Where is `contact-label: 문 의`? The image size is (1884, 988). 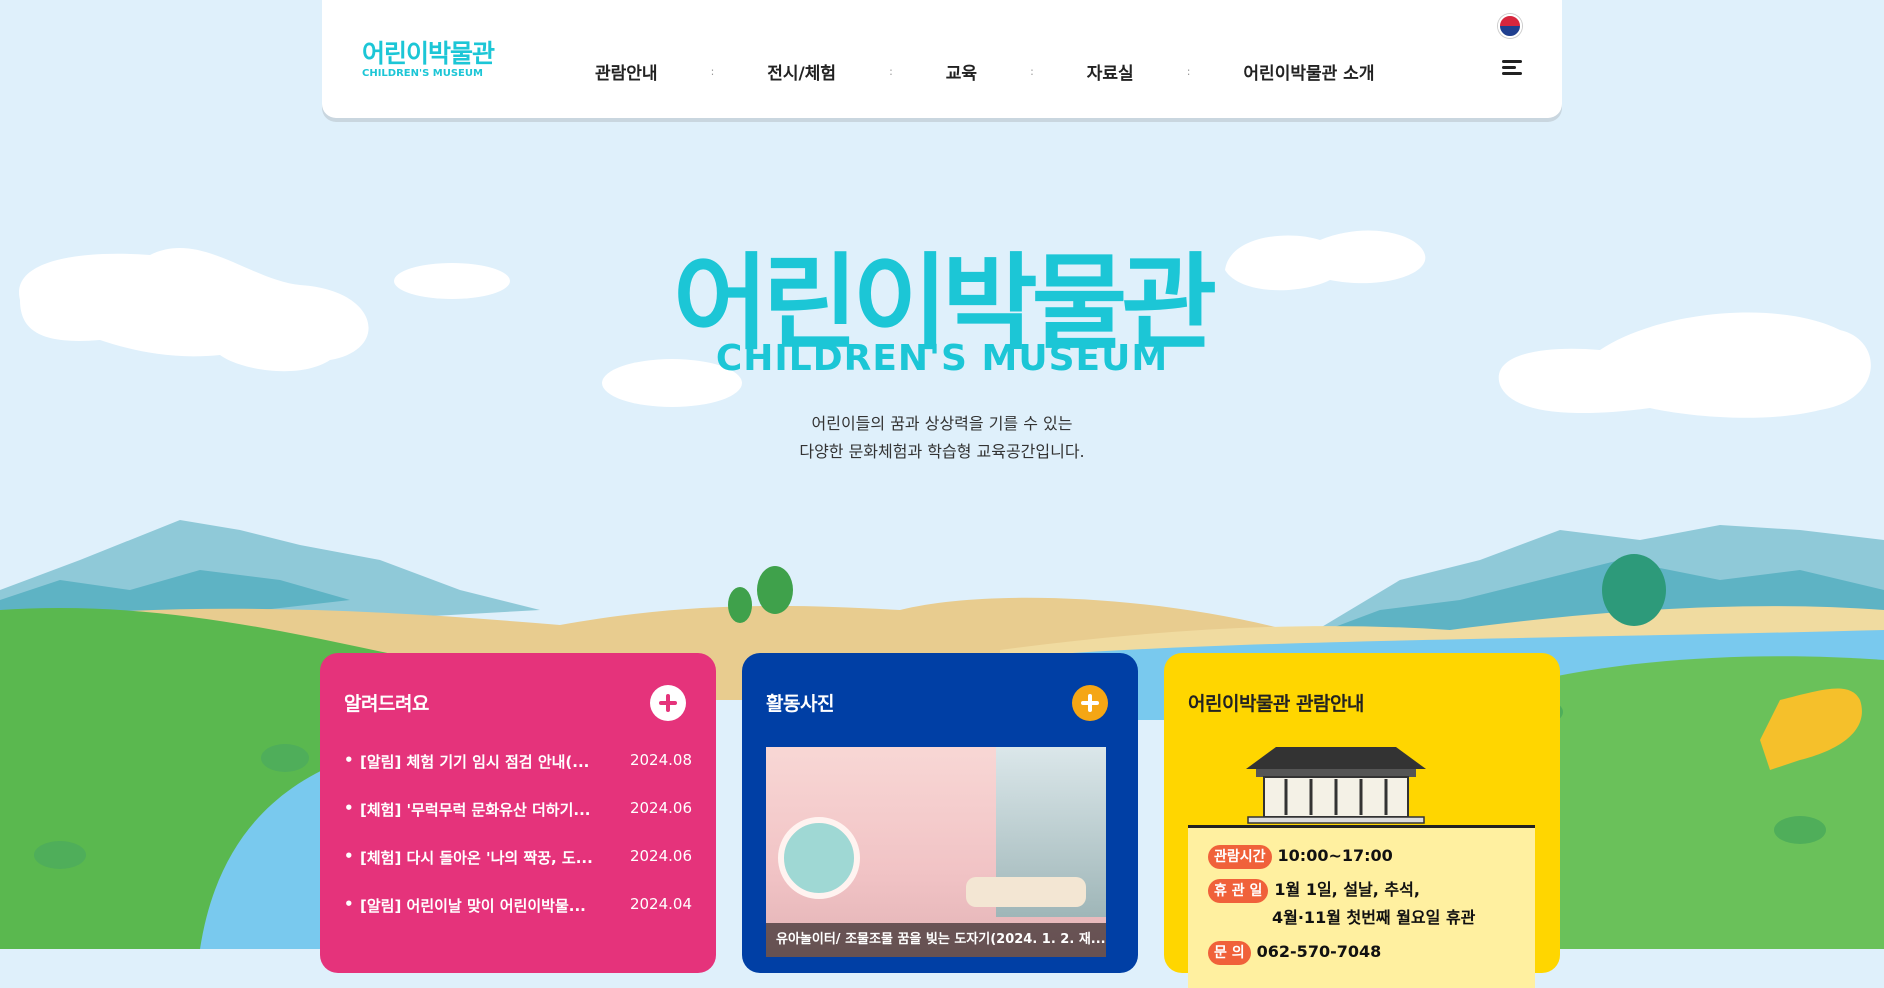 contact-label: 문 의 is located at coordinates (1229, 953).